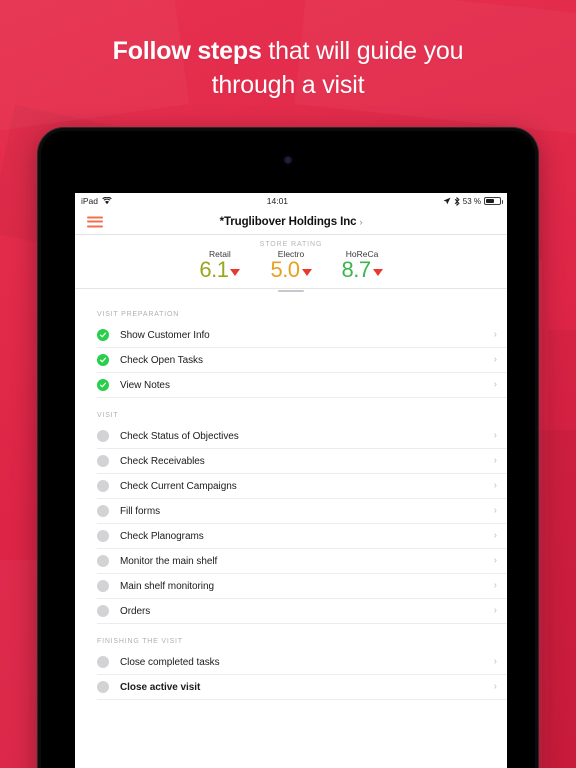 This screenshot has width=576, height=768. Describe the element at coordinates (138, 314) in the screenshot. I see `section-header: VISIT PREPARATION` at that location.